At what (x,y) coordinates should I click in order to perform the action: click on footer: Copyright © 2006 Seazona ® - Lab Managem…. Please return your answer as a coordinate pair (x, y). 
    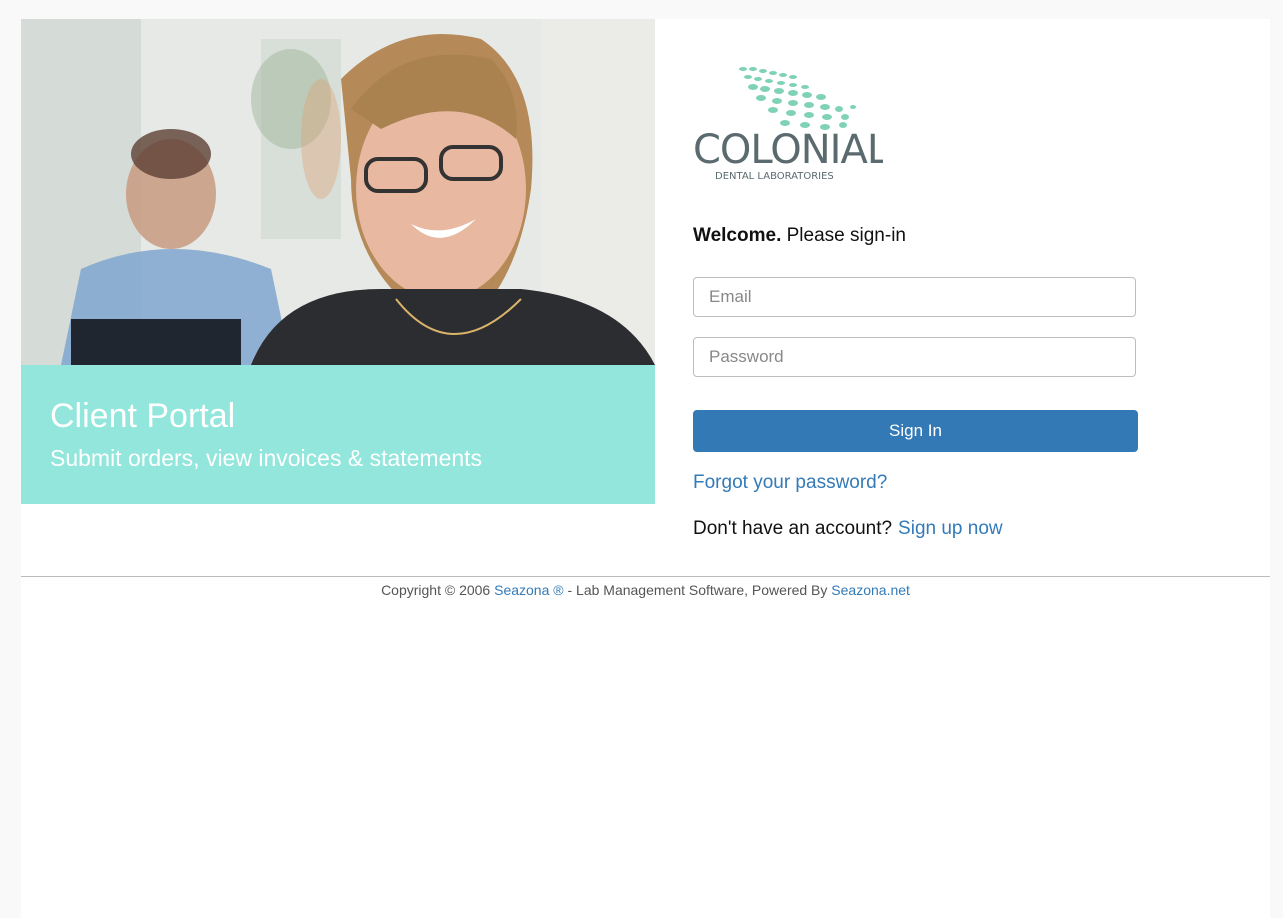
    Looking at the image, I should click on (645, 590).